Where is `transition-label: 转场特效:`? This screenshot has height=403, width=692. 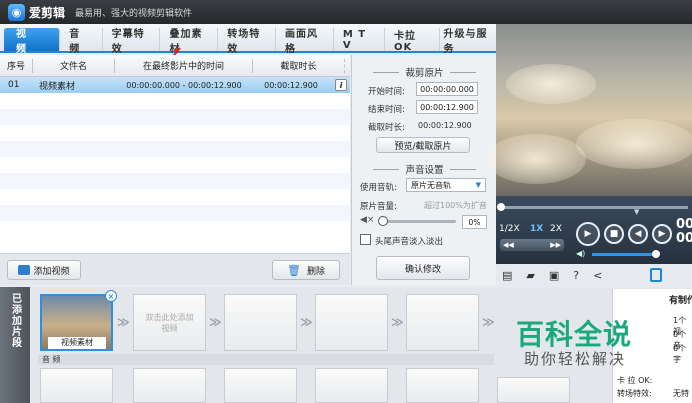
transition-label: 转场特效: is located at coordinates (634, 393).